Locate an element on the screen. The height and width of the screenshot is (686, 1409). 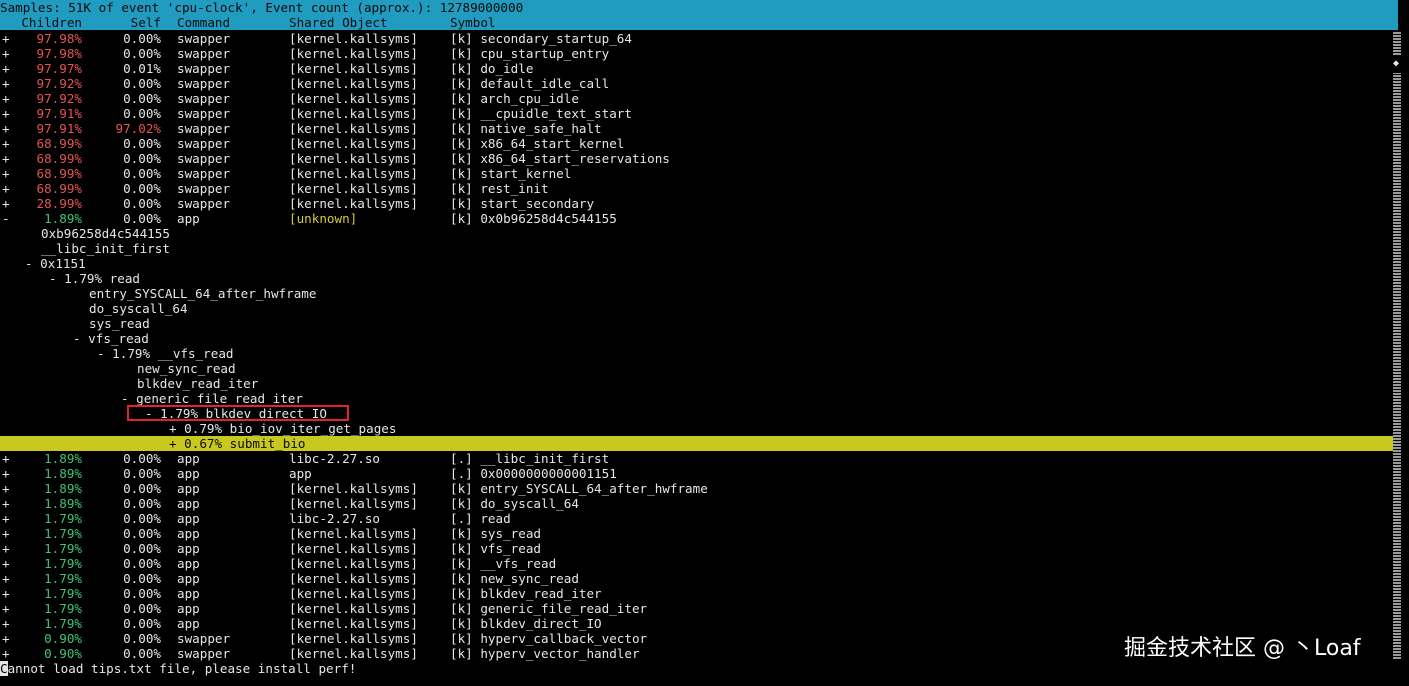
scrollbar-track-top is located at coordinates (1397, 43).